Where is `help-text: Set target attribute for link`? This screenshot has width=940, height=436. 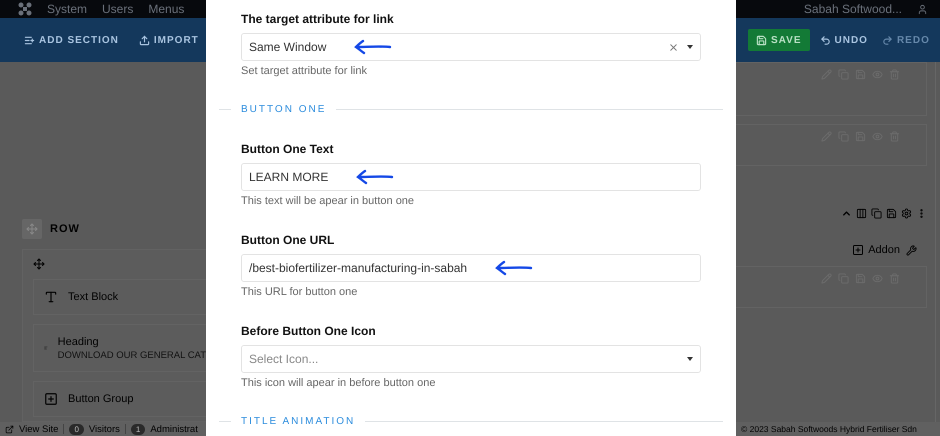 help-text: Set target attribute for link is located at coordinates (304, 71).